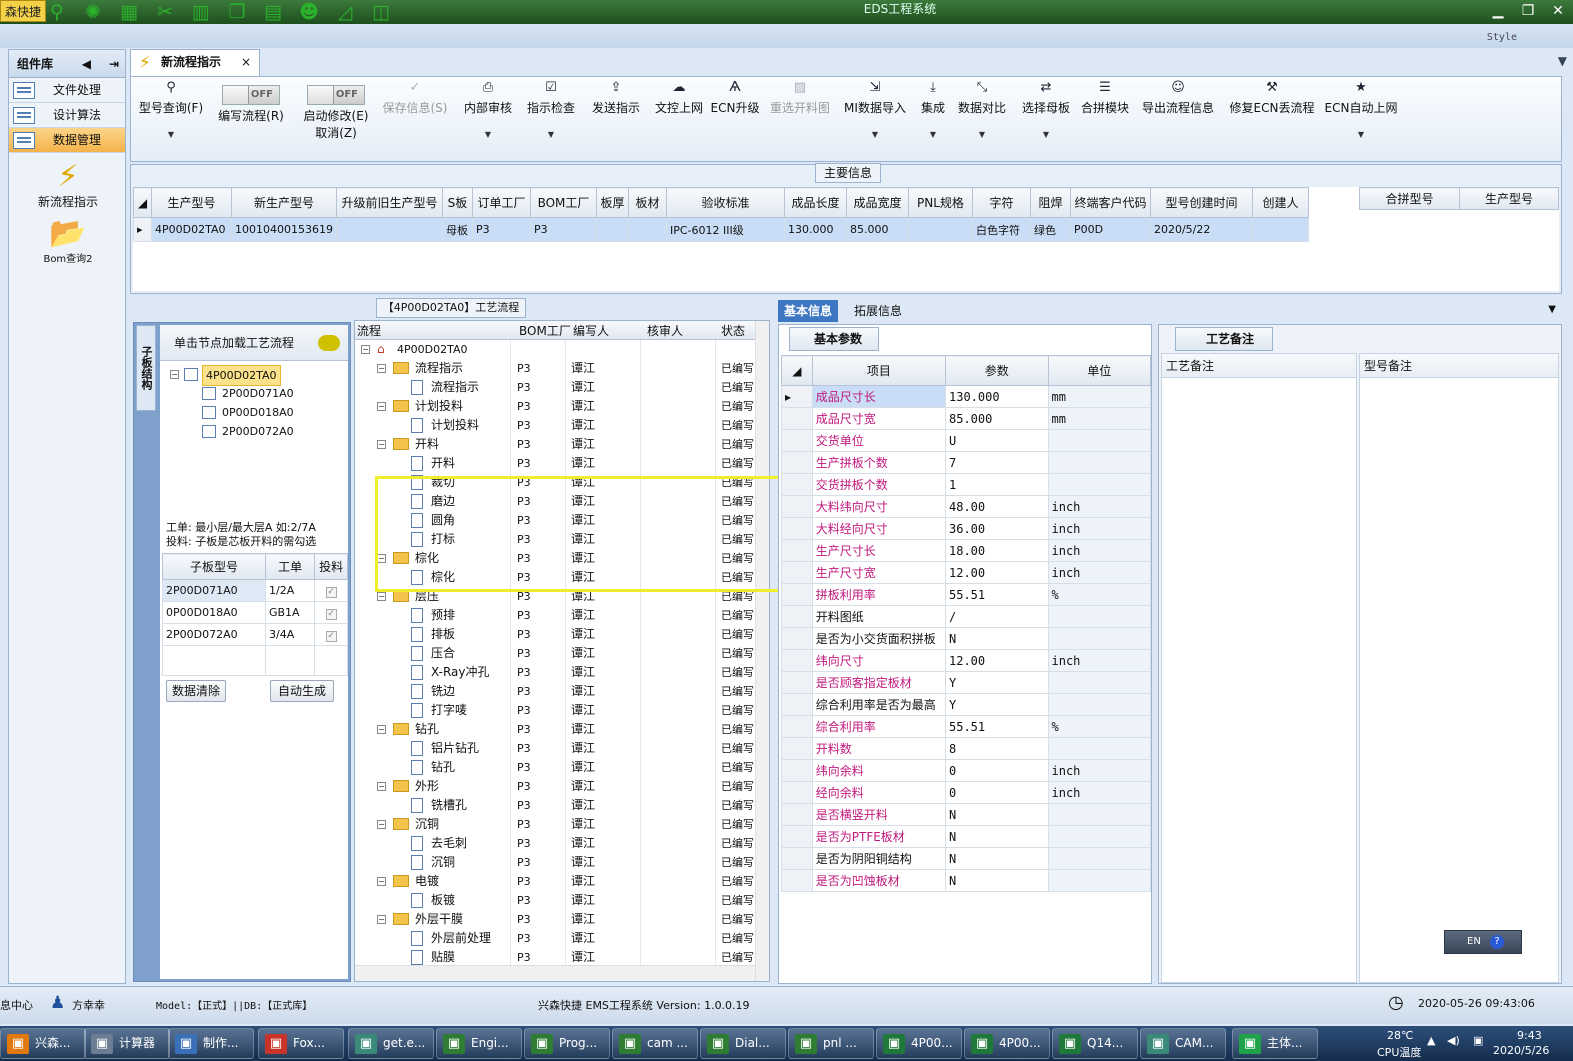 The image size is (1573, 1061). Describe the element at coordinates (457, 229) in the screenshot. I see `cell: 母板` at that location.